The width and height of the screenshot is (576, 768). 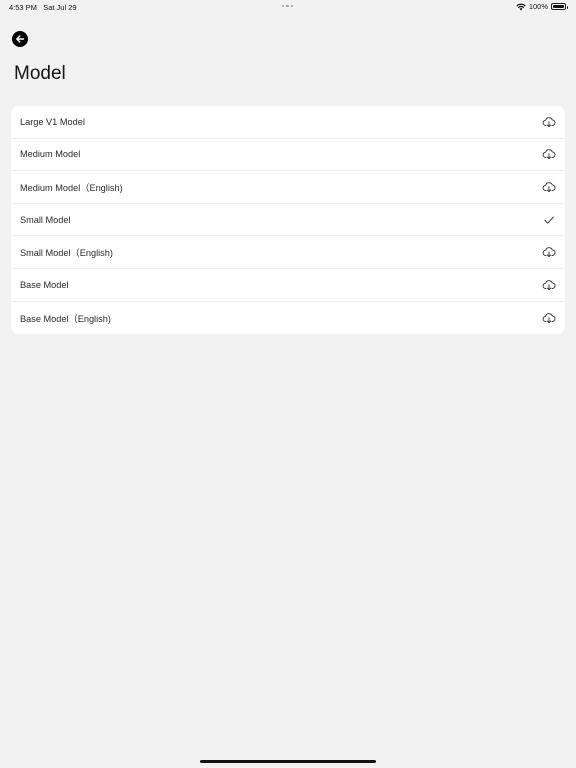 I want to click on model-row: Small Model, so click(x=288, y=220).